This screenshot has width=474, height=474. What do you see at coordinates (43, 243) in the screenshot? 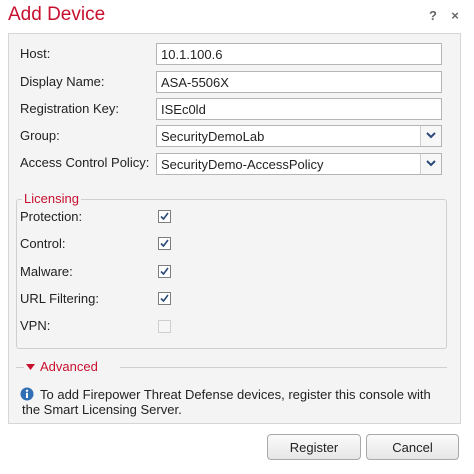
I see `control-label: Control:` at bounding box center [43, 243].